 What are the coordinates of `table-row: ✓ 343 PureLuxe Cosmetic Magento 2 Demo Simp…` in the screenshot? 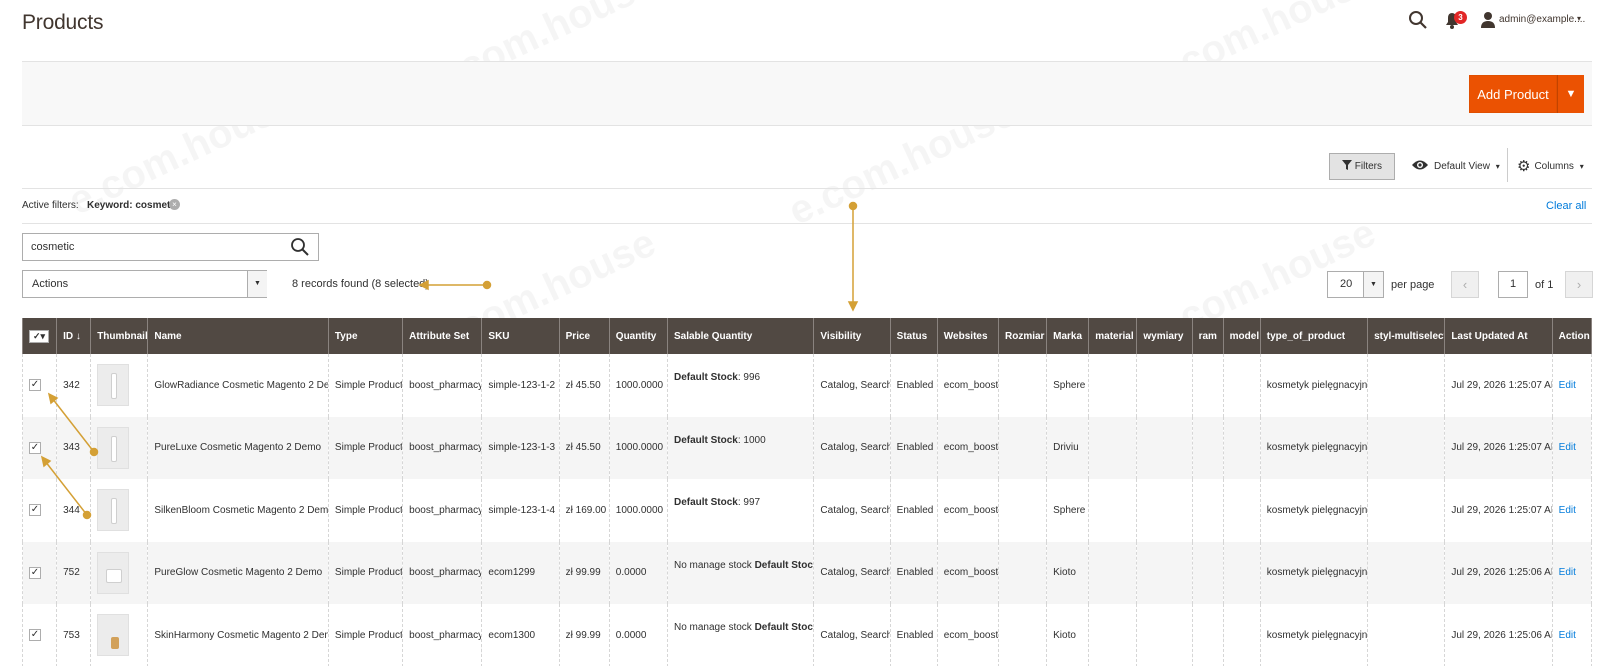 It's located at (807, 447).